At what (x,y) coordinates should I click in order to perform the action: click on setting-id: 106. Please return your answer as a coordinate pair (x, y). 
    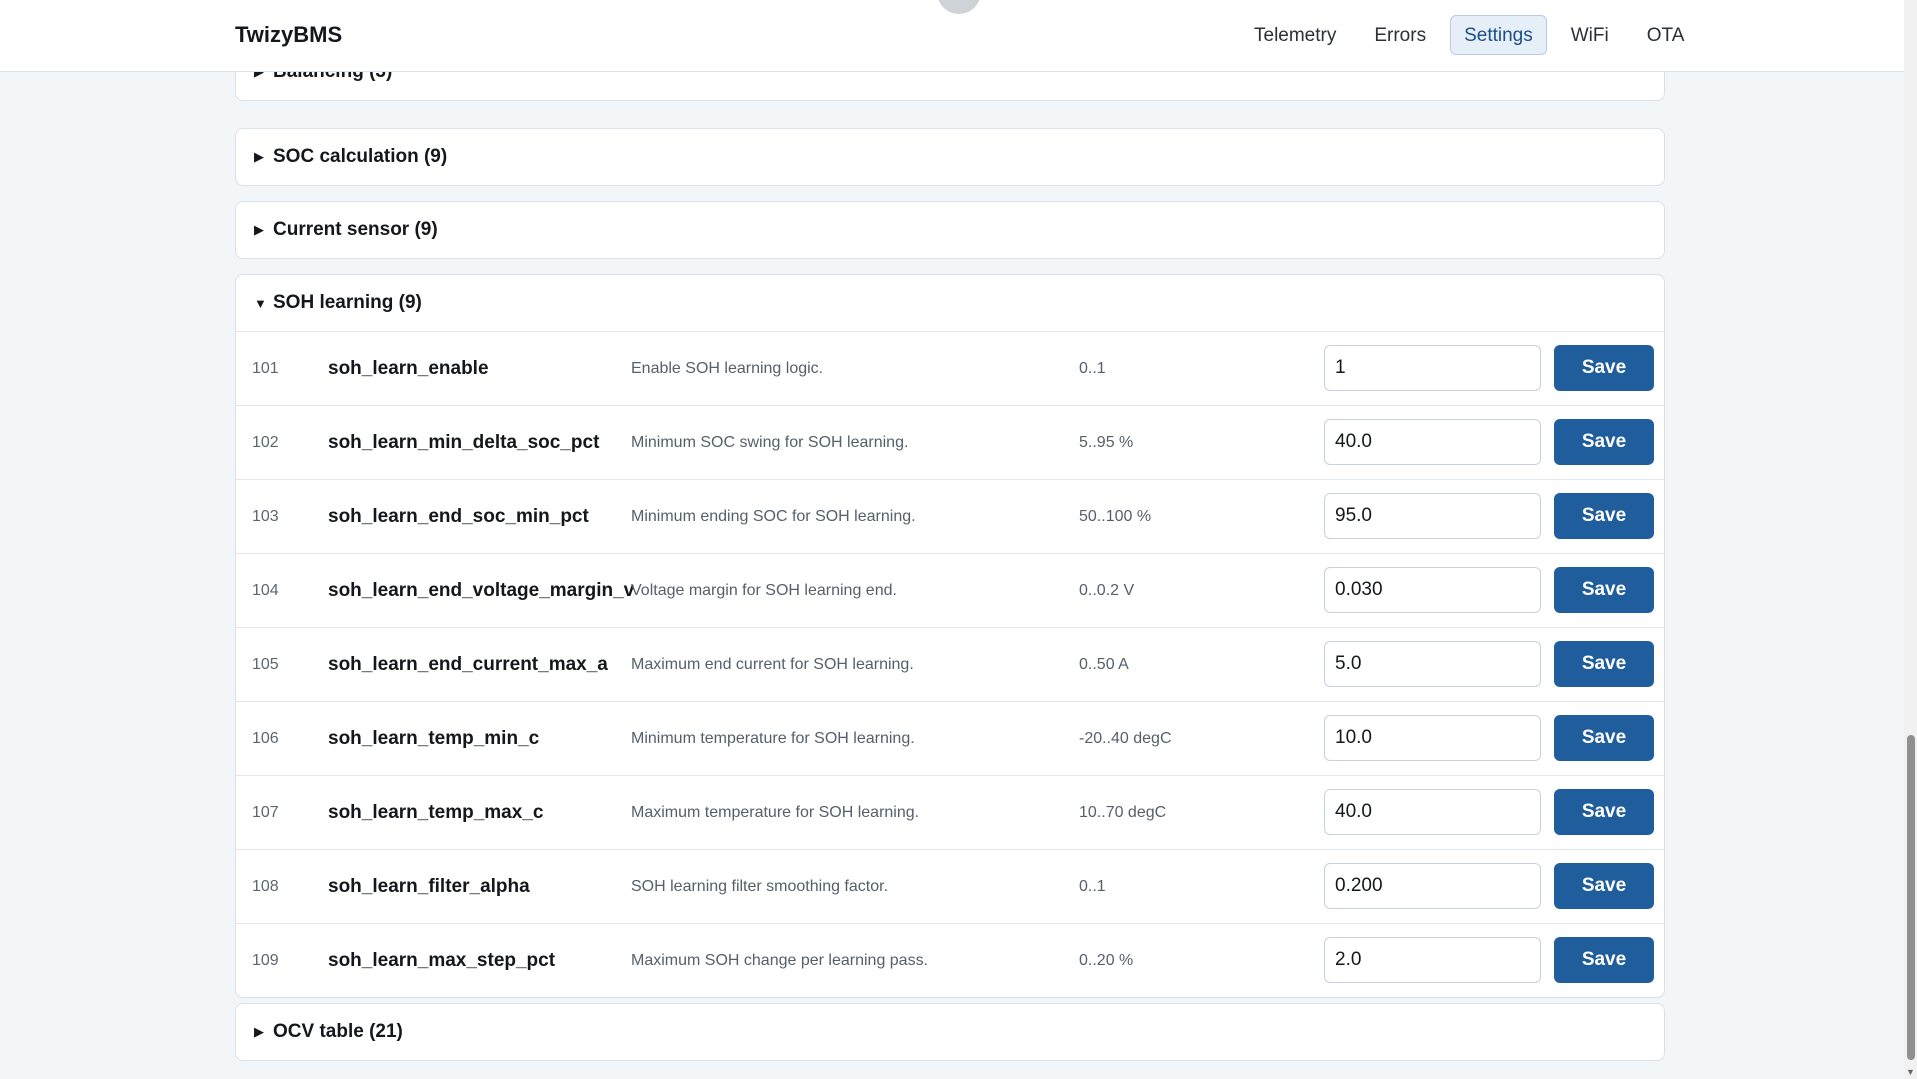
    Looking at the image, I should click on (265, 738).